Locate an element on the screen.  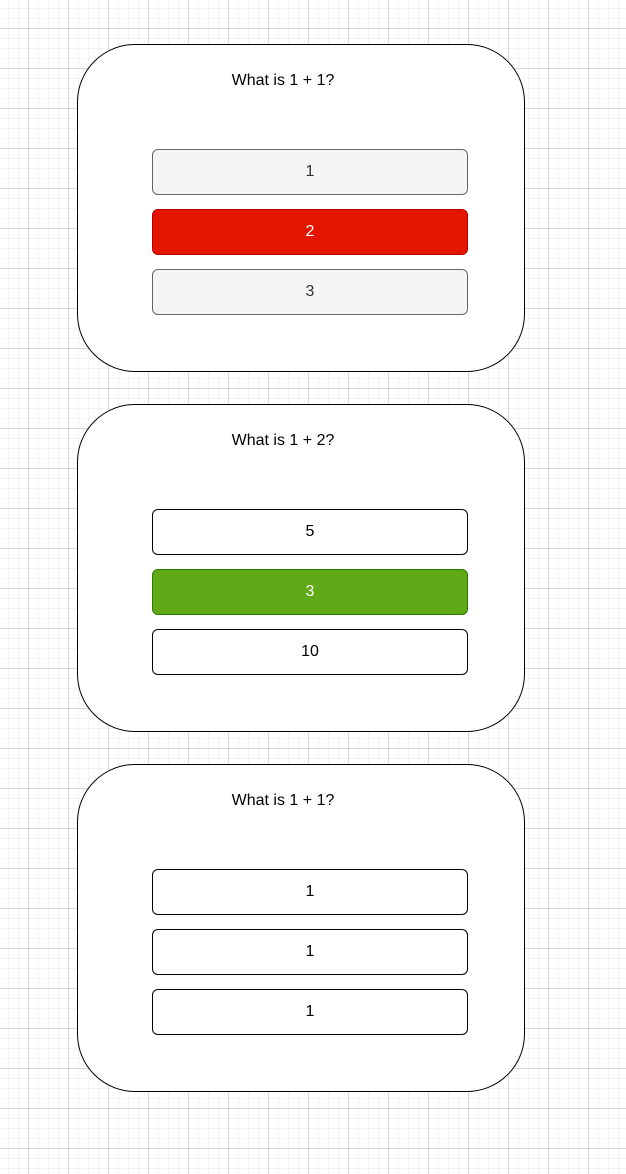
answer-option-correct: 3 is located at coordinates (310, 592).